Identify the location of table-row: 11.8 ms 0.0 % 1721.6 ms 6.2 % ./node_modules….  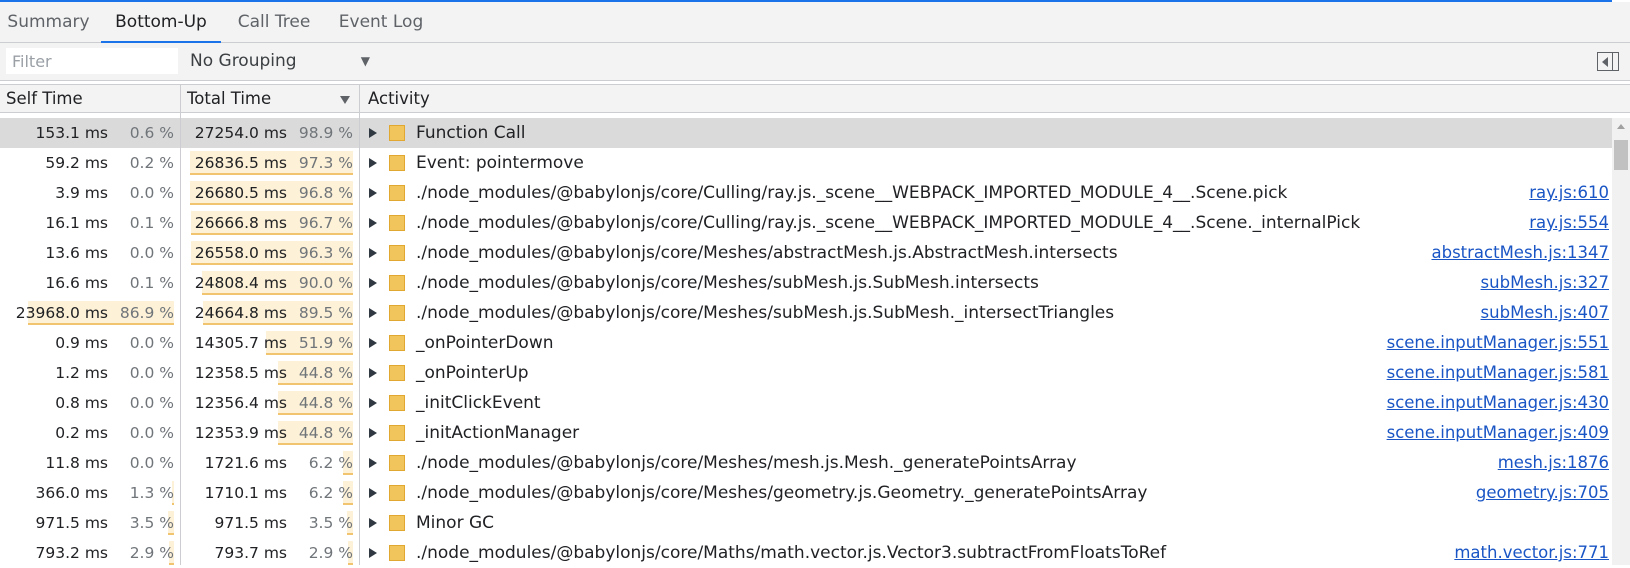
(806, 463).